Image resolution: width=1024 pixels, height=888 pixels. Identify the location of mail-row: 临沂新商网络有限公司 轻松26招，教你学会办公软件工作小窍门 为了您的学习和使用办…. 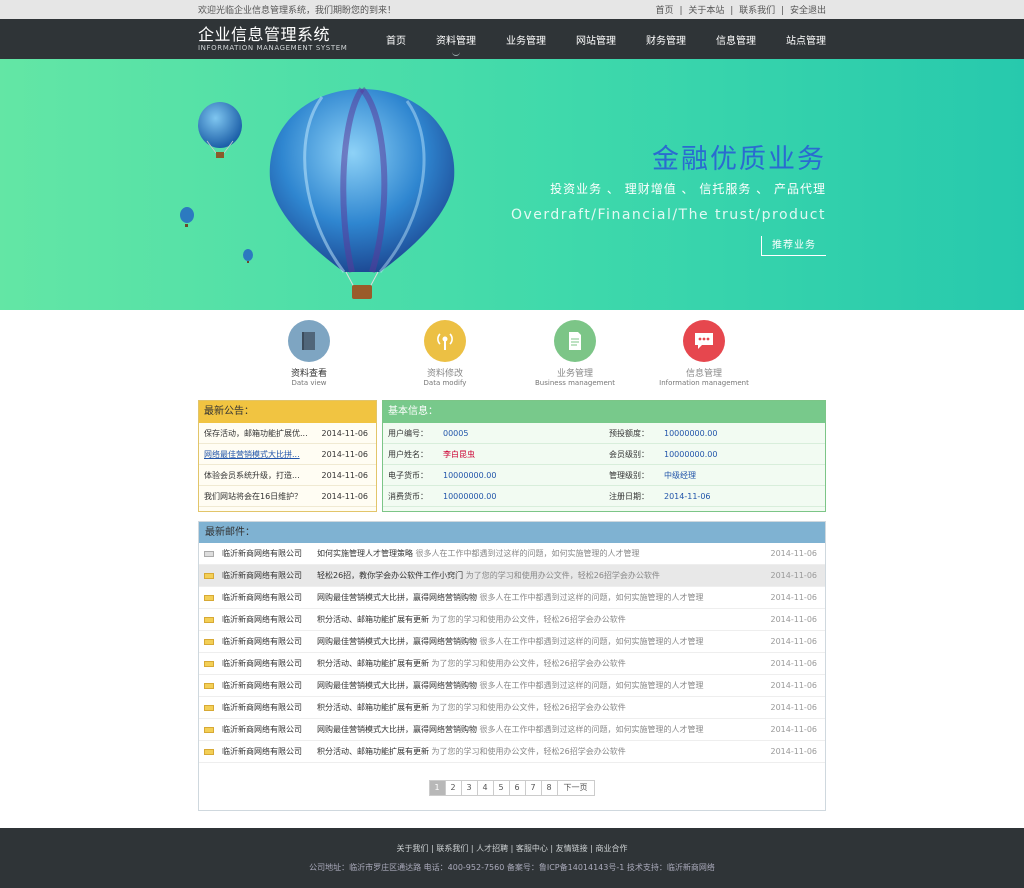
(512, 576).